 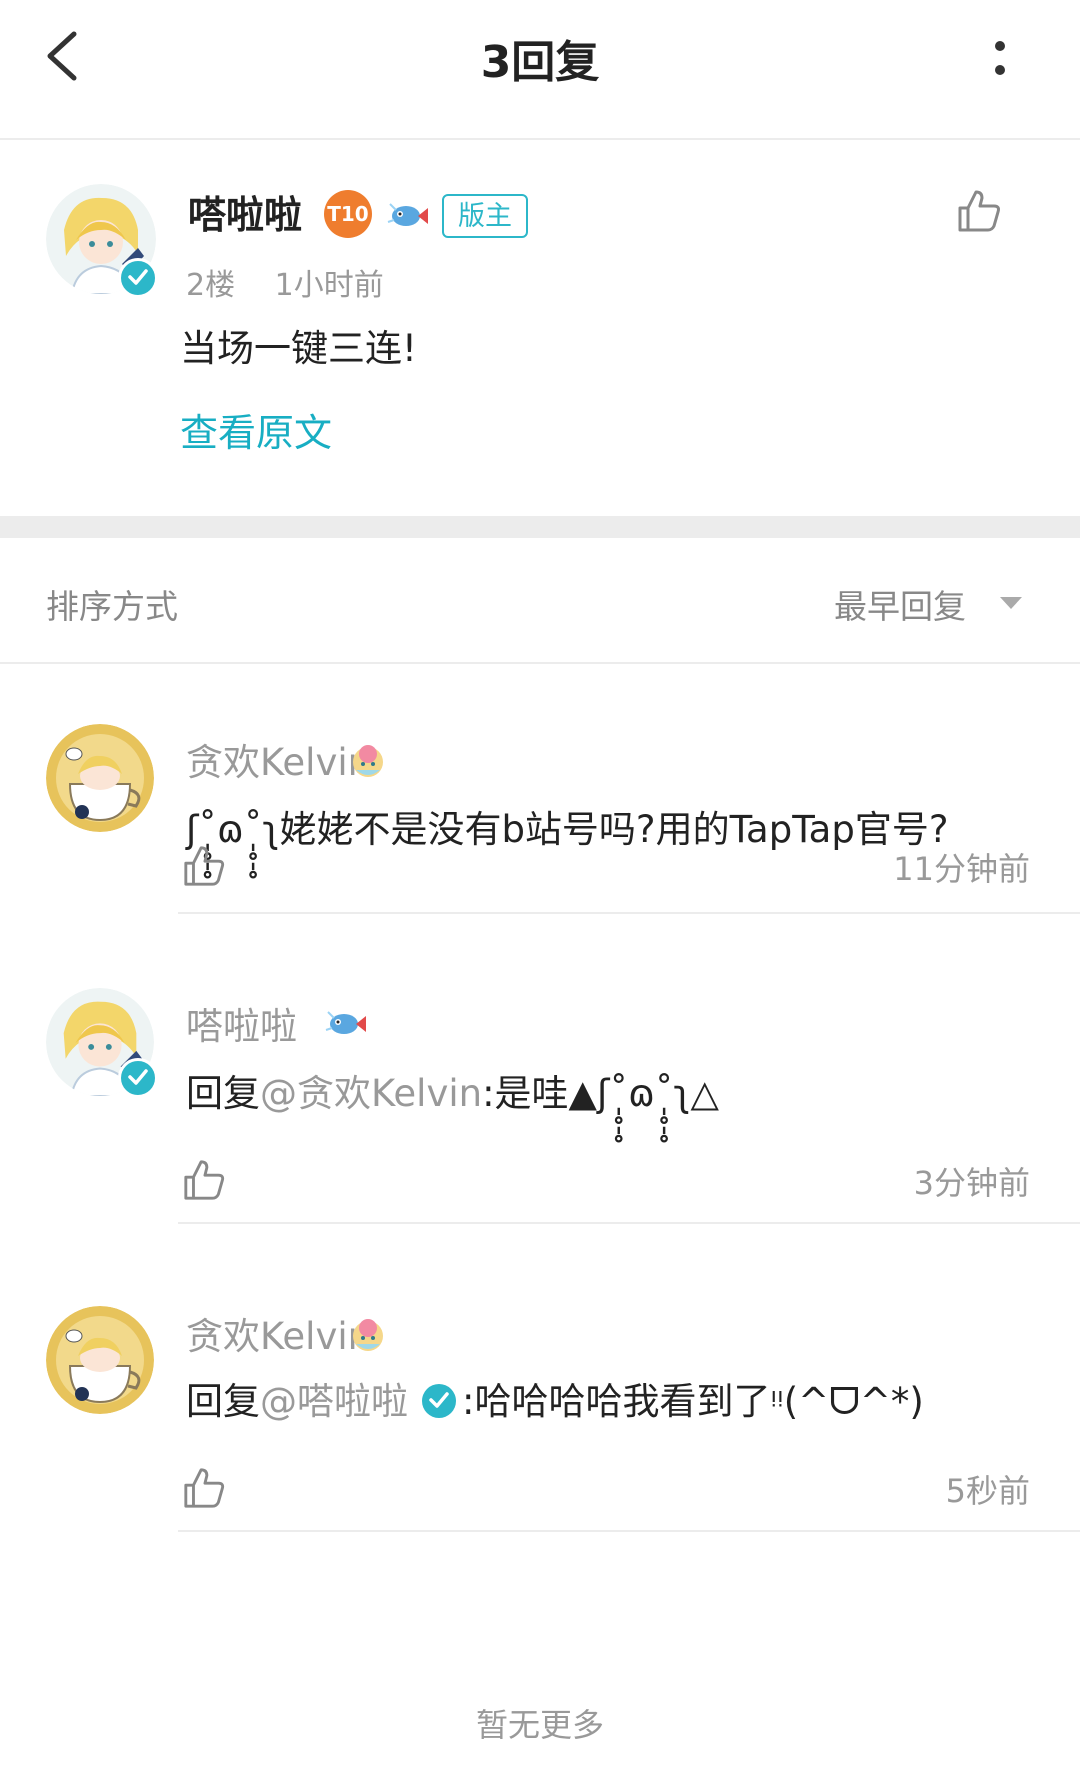 I want to click on no-more-text: 暂无更多, so click(x=539, y=1725).